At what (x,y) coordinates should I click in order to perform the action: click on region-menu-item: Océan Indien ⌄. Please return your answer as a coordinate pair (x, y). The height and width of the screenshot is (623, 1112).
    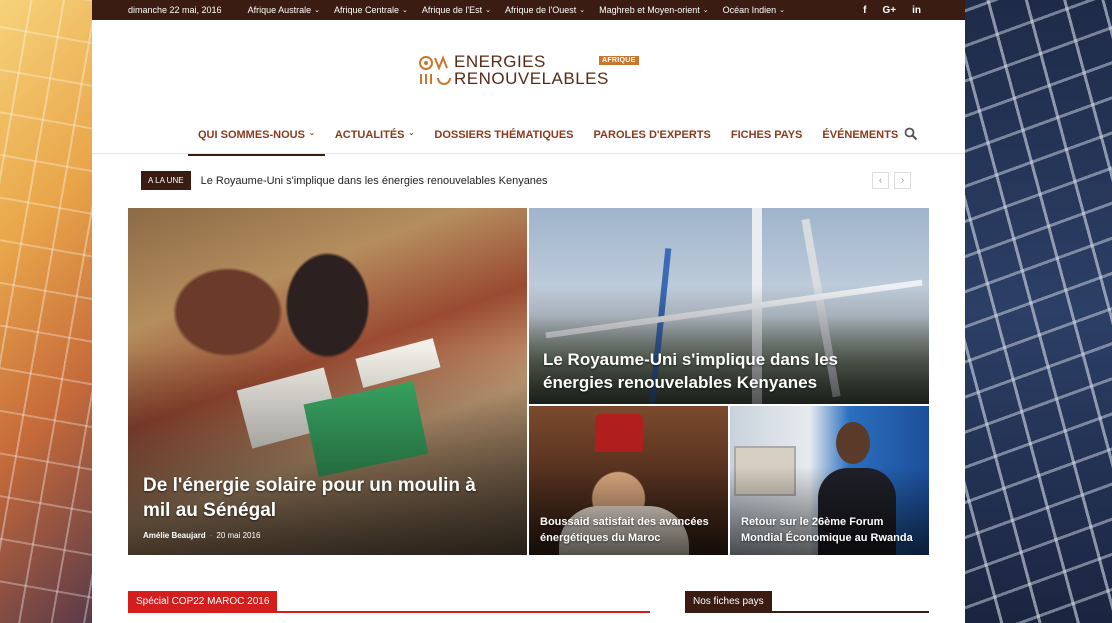
    Looking at the image, I should click on (754, 10).